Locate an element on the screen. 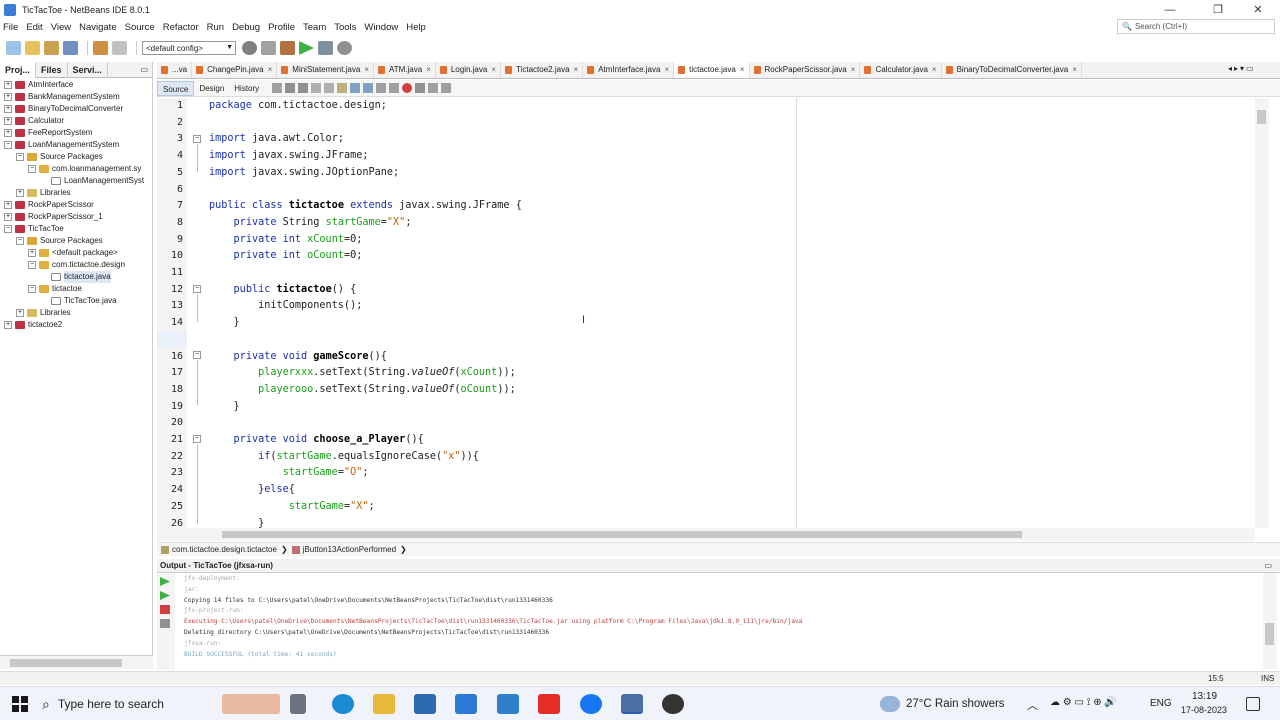  editor-tab: ChangePin.java × is located at coordinates (235, 70).